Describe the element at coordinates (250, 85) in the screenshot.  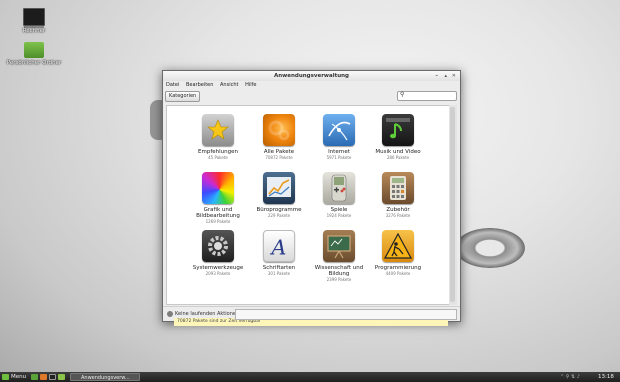
I see `menu-hilfe: Hilfe` at that location.